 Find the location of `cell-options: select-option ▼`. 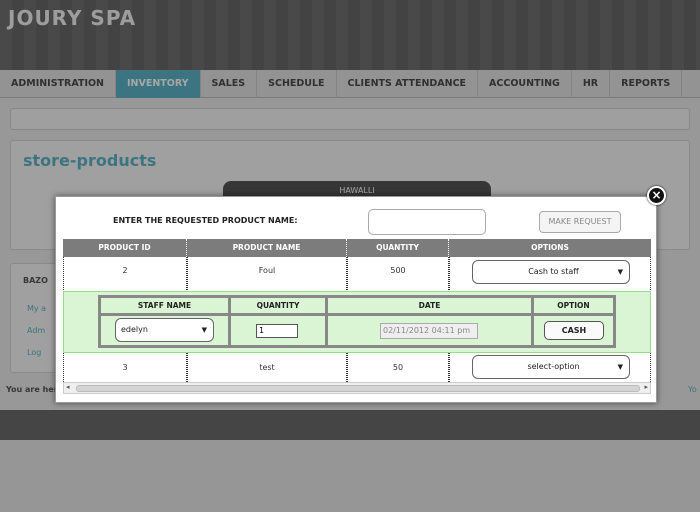

cell-options: select-option ▼ is located at coordinates (550, 367).